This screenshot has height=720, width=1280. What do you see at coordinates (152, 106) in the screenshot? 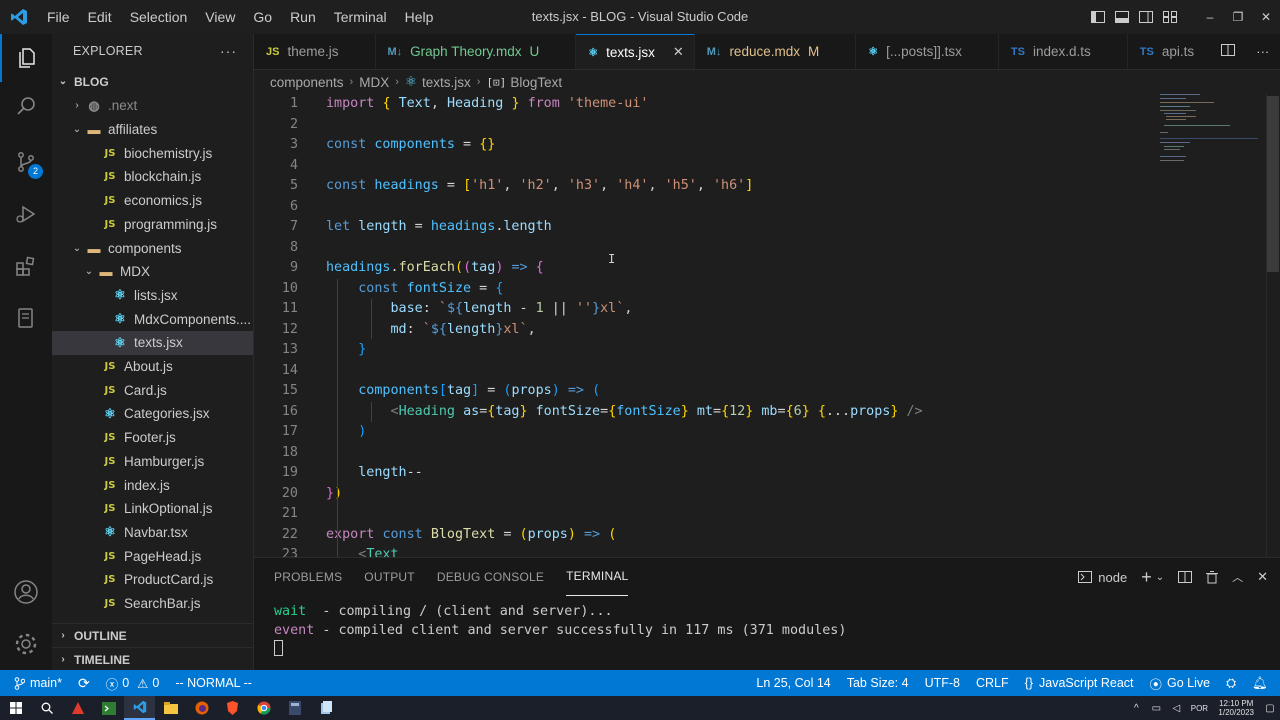
I see `tree-item: › ◍ .next` at bounding box center [152, 106].